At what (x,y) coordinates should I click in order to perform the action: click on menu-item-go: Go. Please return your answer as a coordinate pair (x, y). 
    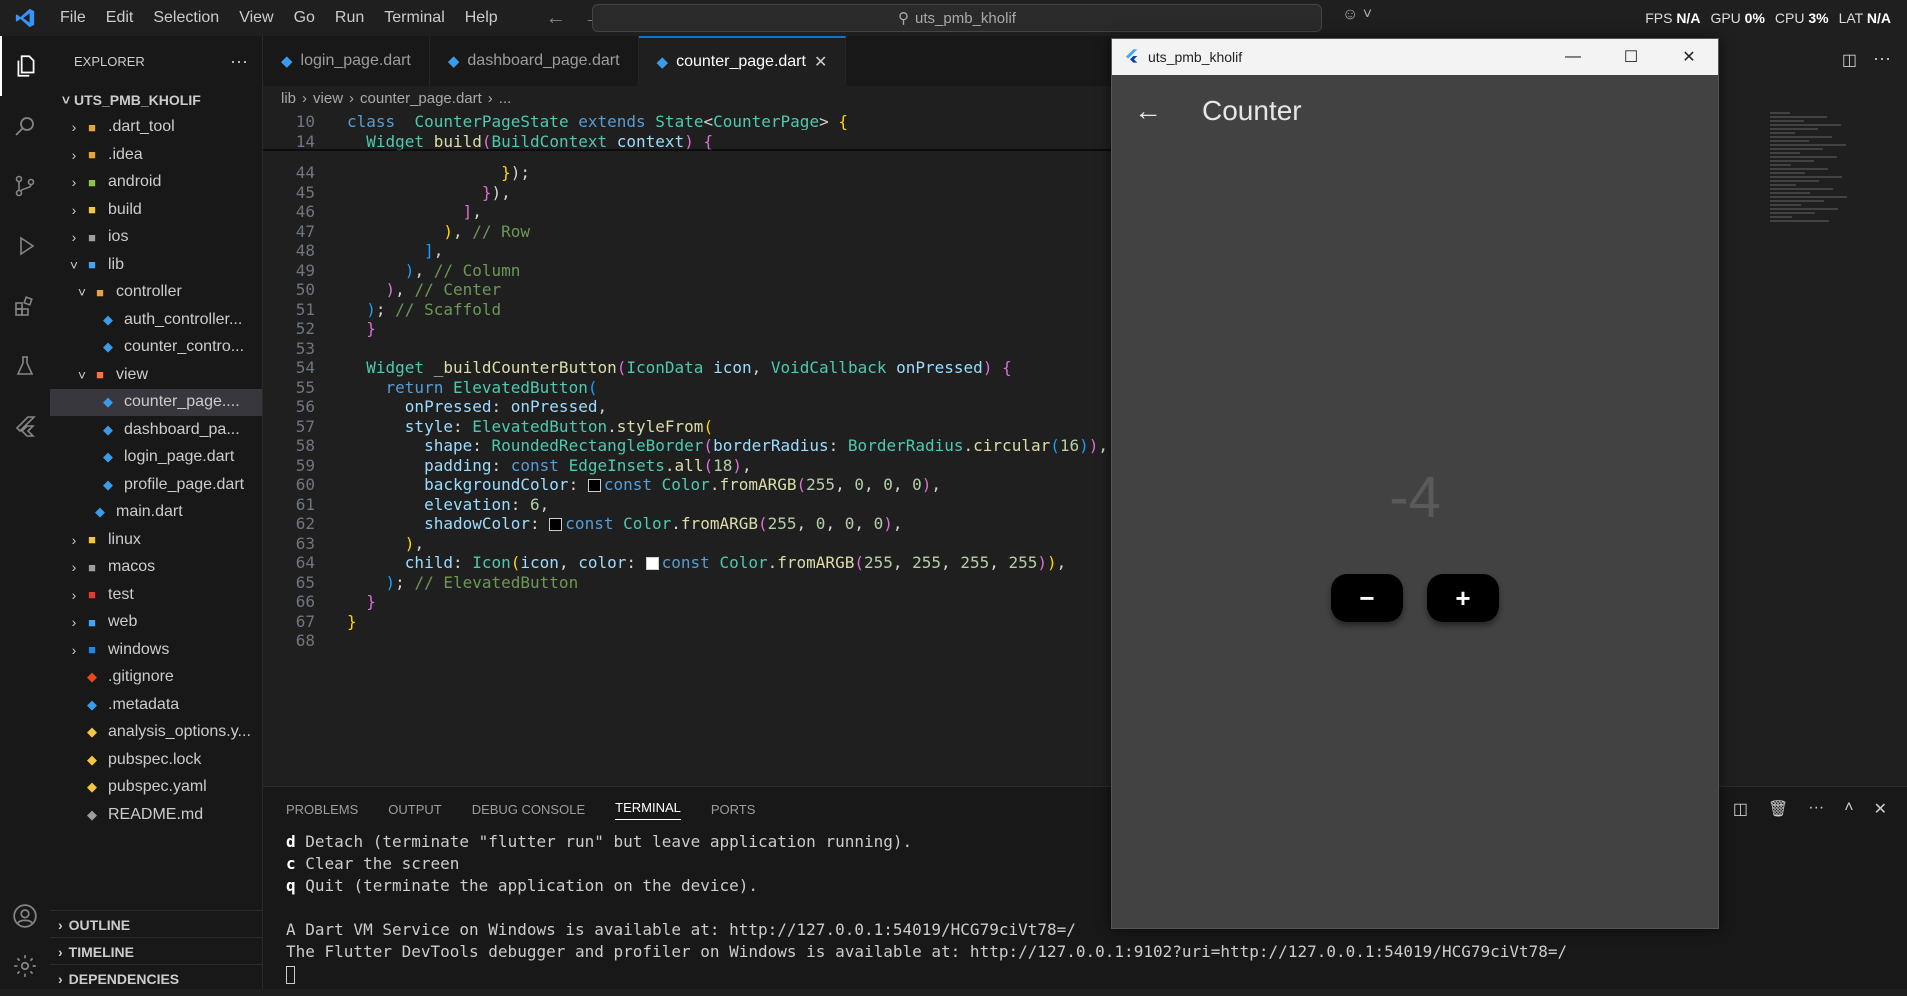
    Looking at the image, I should click on (304, 18).